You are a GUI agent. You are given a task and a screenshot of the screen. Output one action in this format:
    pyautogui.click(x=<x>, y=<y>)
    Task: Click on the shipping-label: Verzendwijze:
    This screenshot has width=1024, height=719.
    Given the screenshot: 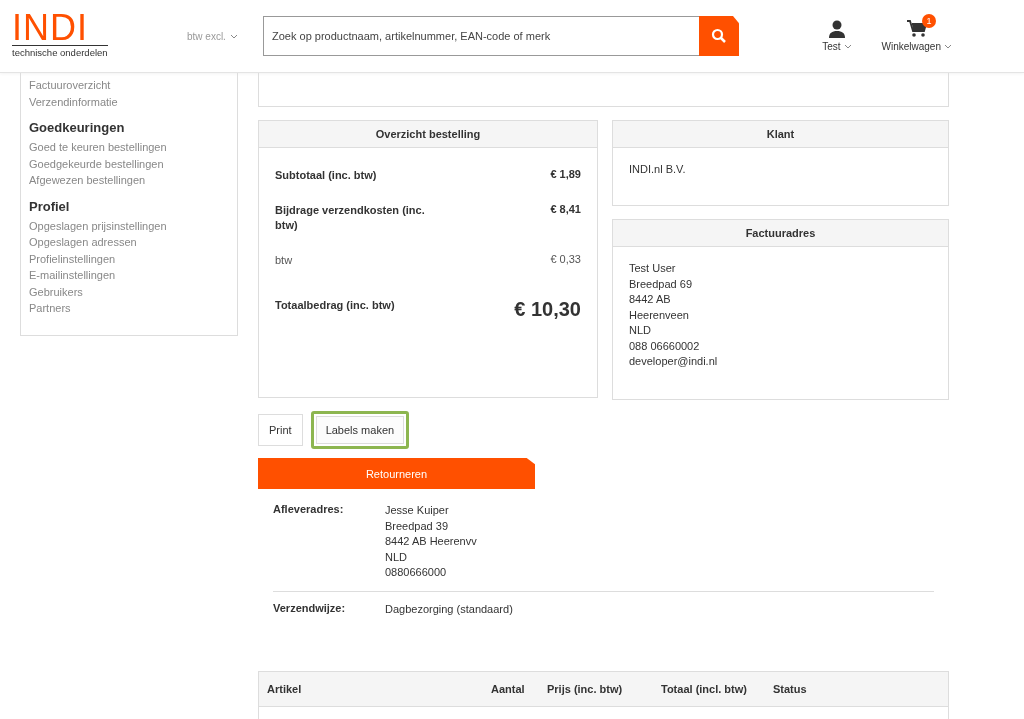 What is the action you would take?
    pyautogui.click(x=310, y=608)
    